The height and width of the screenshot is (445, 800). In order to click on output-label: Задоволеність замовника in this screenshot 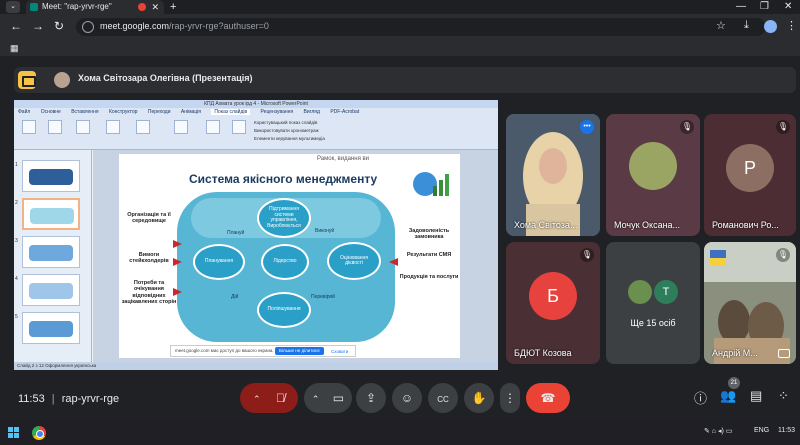, I will do `click(429, 234)`.